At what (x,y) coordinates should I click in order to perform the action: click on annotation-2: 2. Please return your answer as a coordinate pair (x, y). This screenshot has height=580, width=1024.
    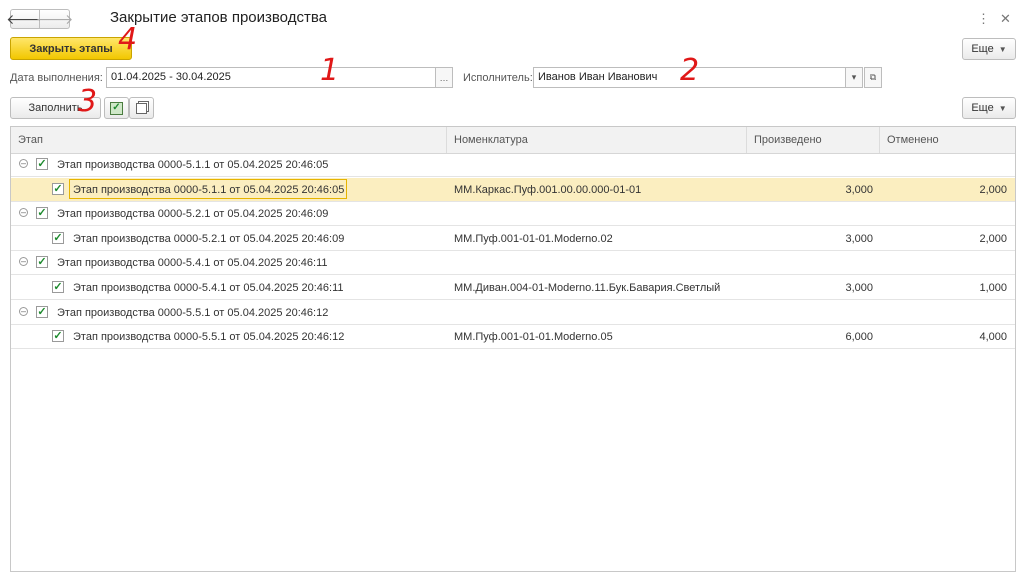
    Looking at the image, I should click on (690, 70).